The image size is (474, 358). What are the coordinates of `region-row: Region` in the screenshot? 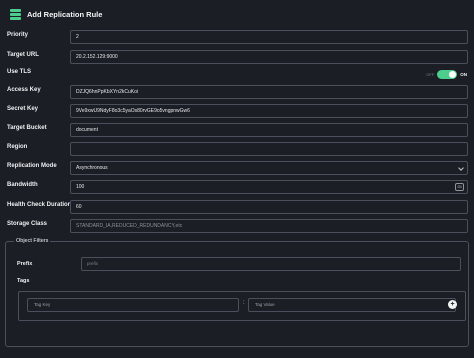 It's located at (237, 149).